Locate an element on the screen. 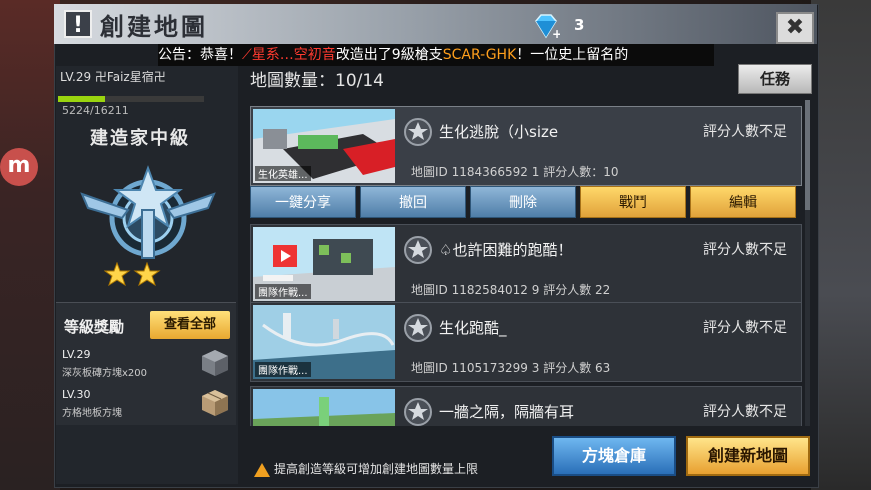 This screenshot has width=871, height=490. reward-item: LV.30 方格地板方塊 is located at coordinates (147, 404).